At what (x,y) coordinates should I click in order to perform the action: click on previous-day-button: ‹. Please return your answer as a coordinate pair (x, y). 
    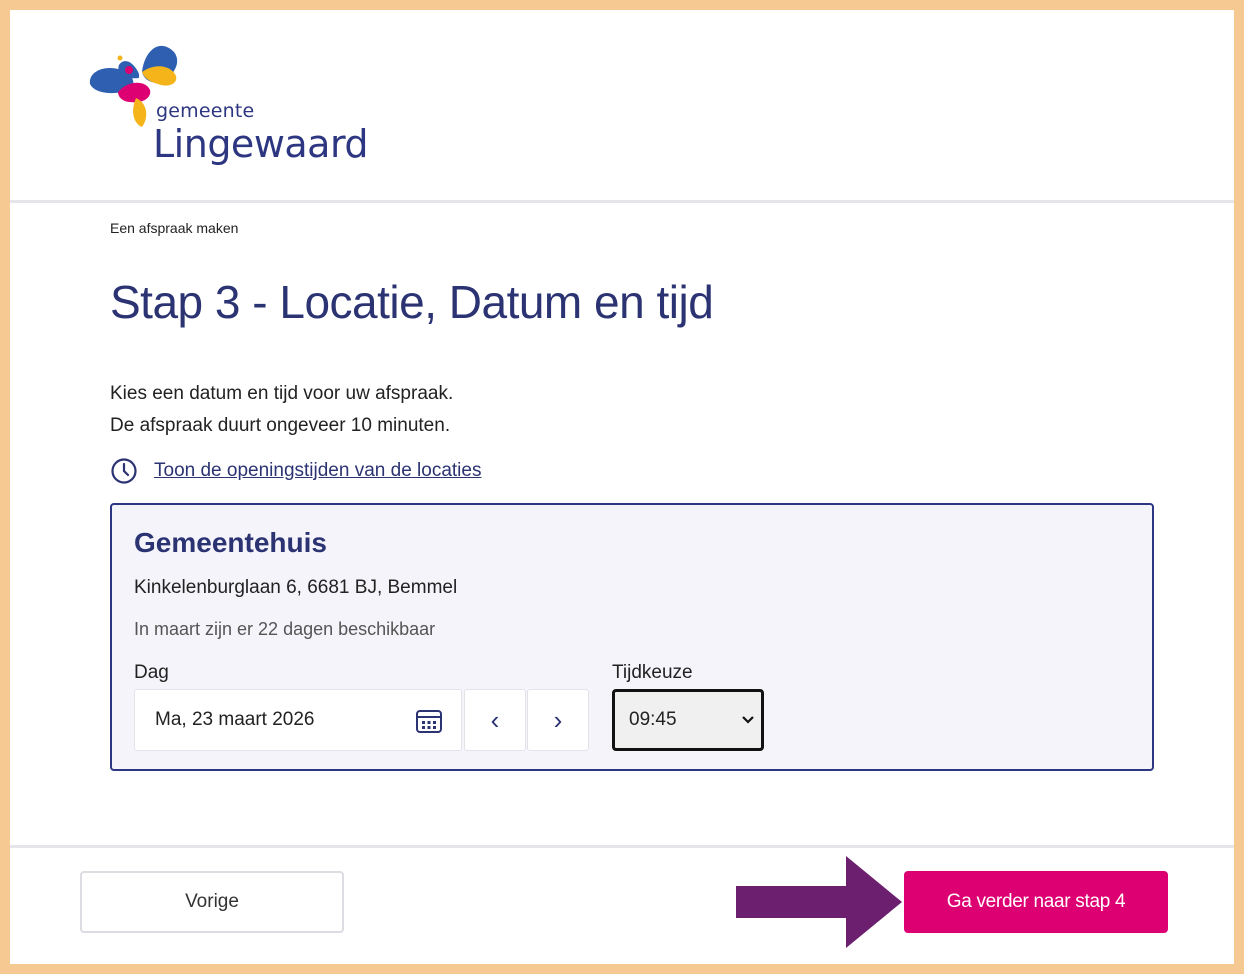
    Looking at the image, I should click on (495, 720).